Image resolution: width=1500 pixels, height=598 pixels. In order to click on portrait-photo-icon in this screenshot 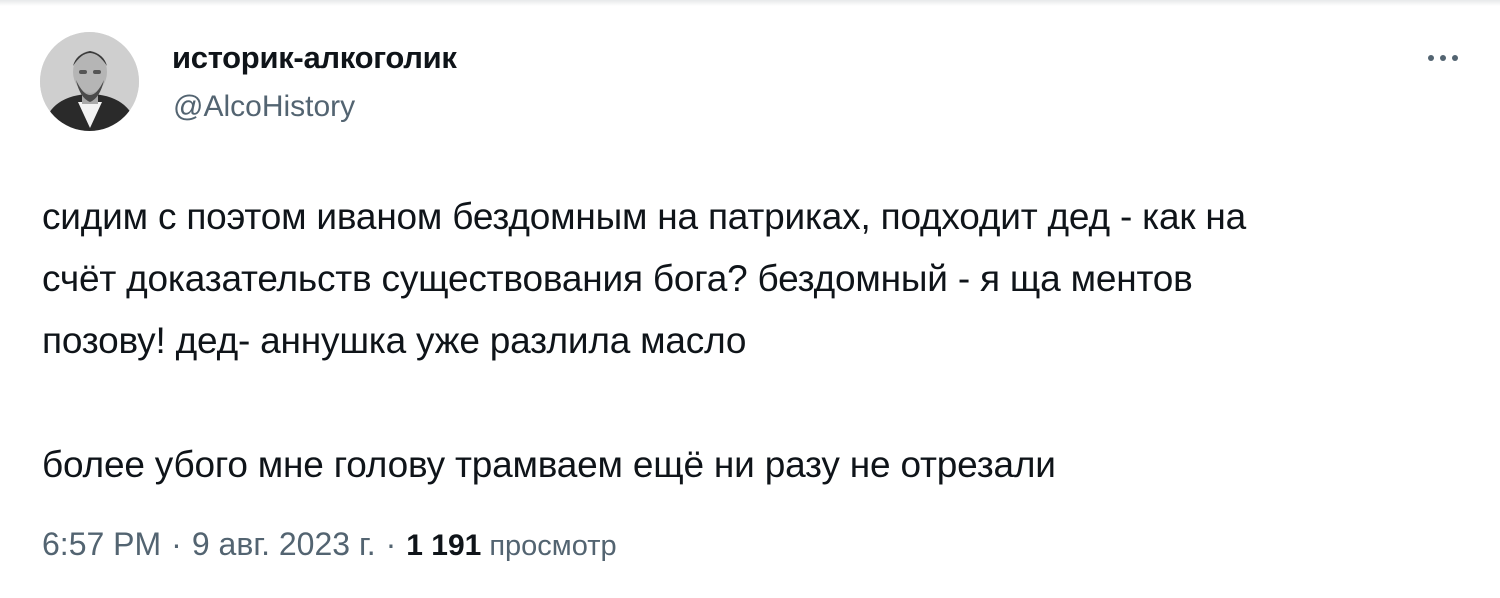, I will do `click(89, 81)`.